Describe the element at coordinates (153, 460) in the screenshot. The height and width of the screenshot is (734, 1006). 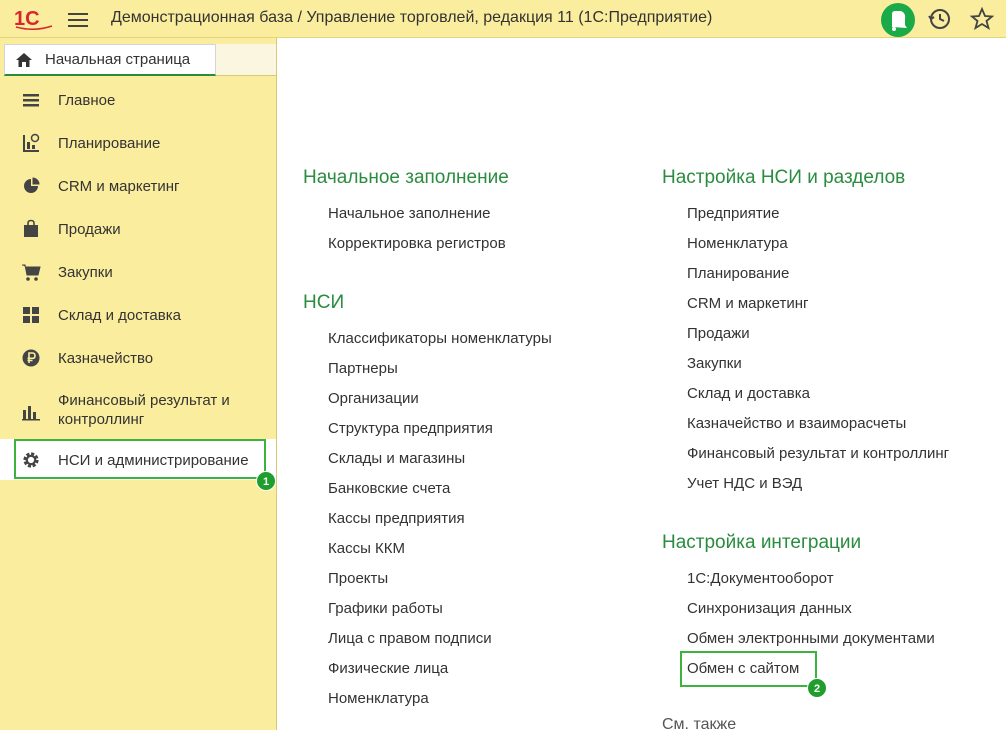
I see `sidebar-item-label: НСИ и администрирование` at that location.